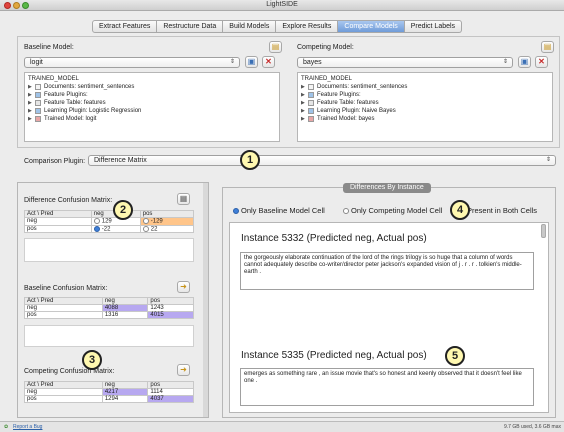  What do you see at coordinates (132, 62) in the screenshot?
I see `baseline-model-select: logit ⇕` at bounding box center [132, 62].